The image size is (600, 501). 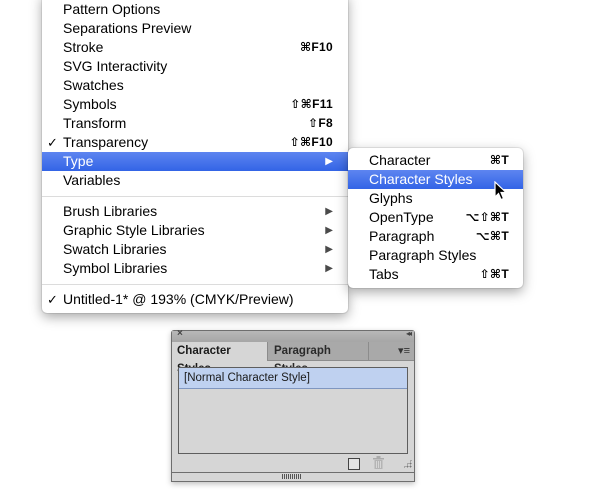 What do you see at coordinates (195, 85) in the screenshot?
I see `menu-item-swatches: Swatches` at bounding box center [195, 85].